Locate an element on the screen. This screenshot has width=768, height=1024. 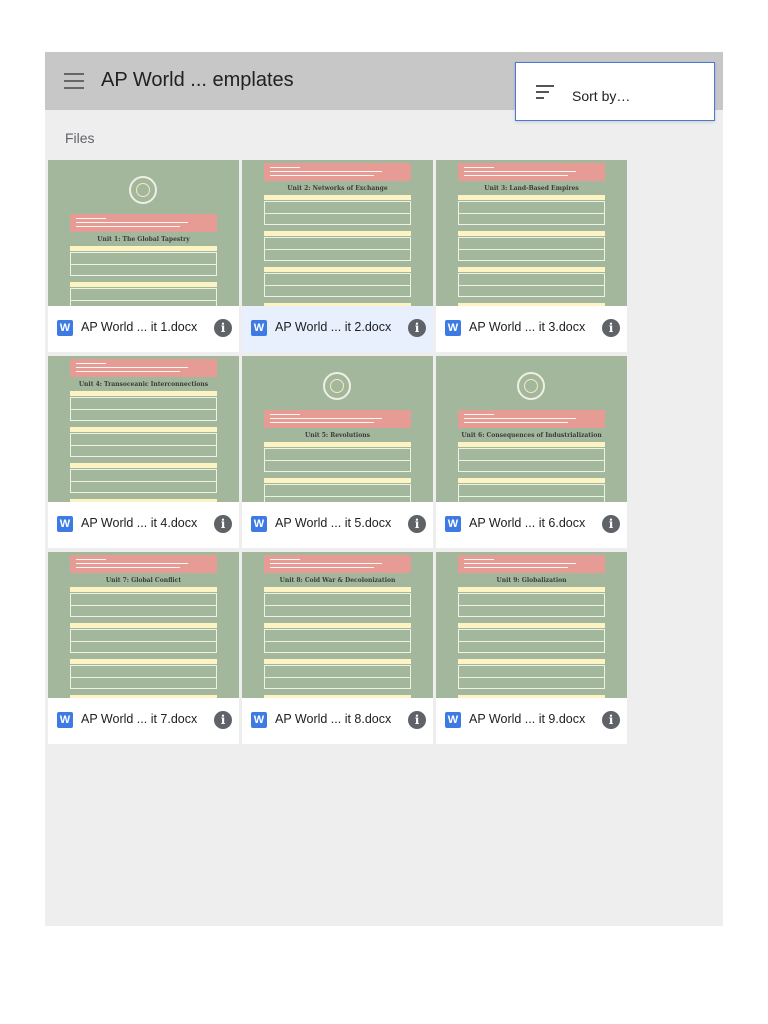
hamburger-menu-icon is located at coordinates (74, 81).